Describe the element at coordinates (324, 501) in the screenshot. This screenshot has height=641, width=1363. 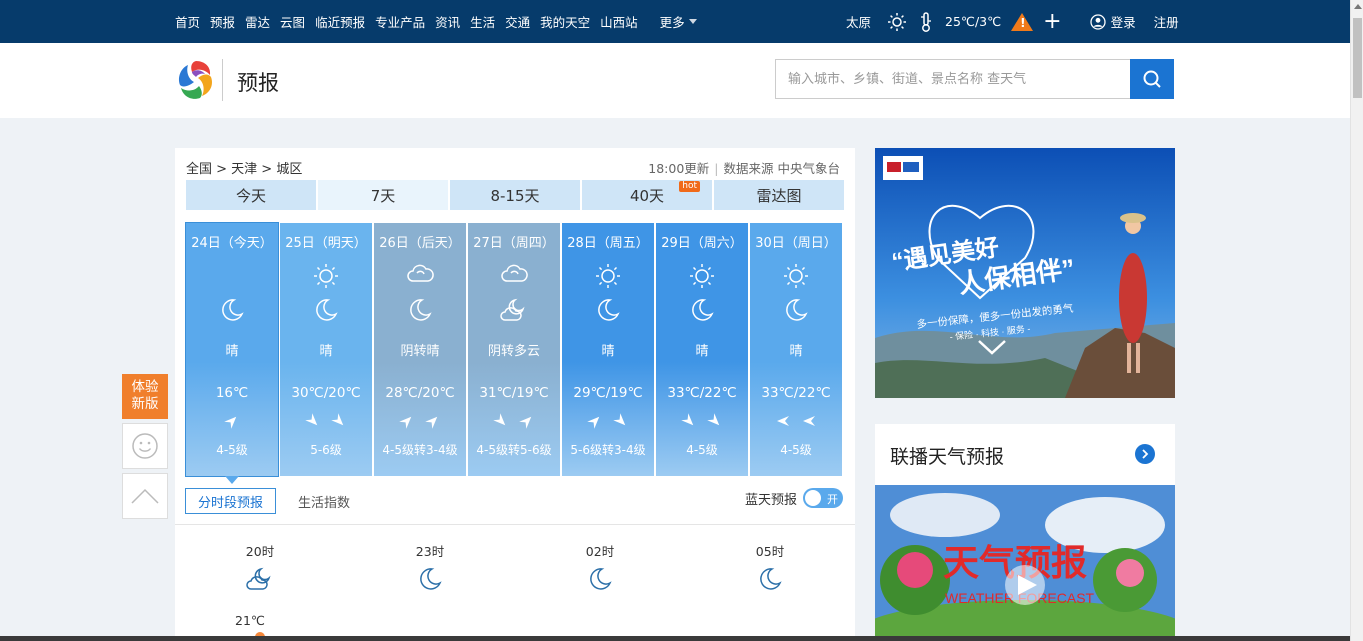
I see `subtab-life-index: 生活指数` at that location.